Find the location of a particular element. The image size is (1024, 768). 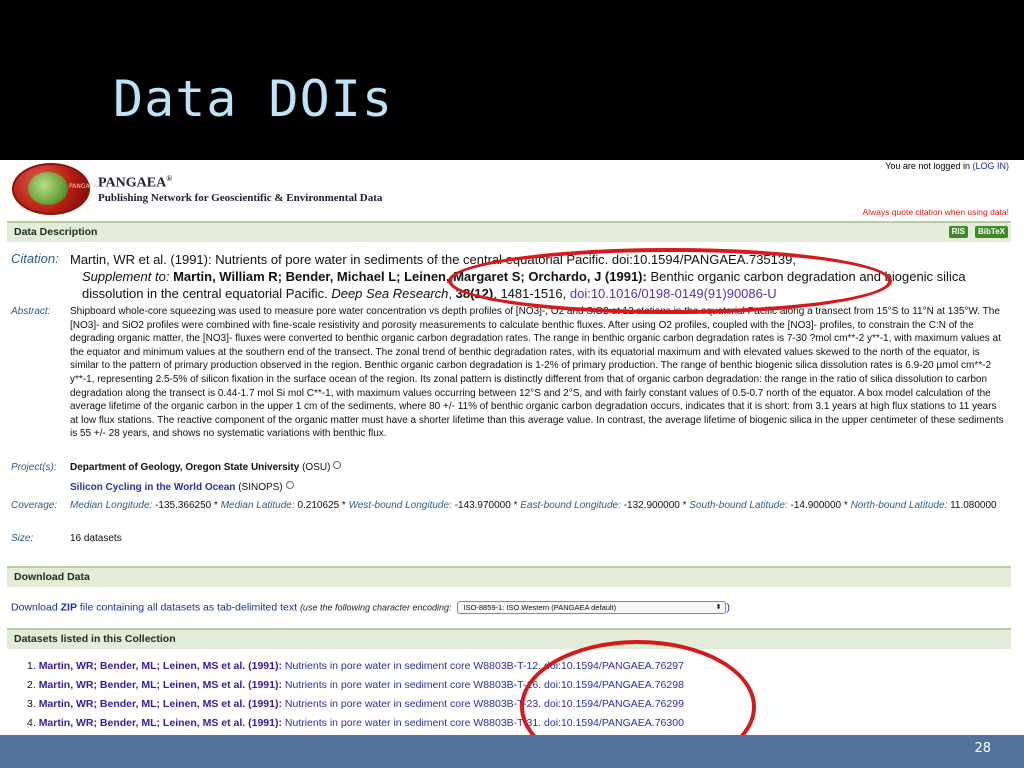

download-header: Download Data is located at coordinates (52, 577).